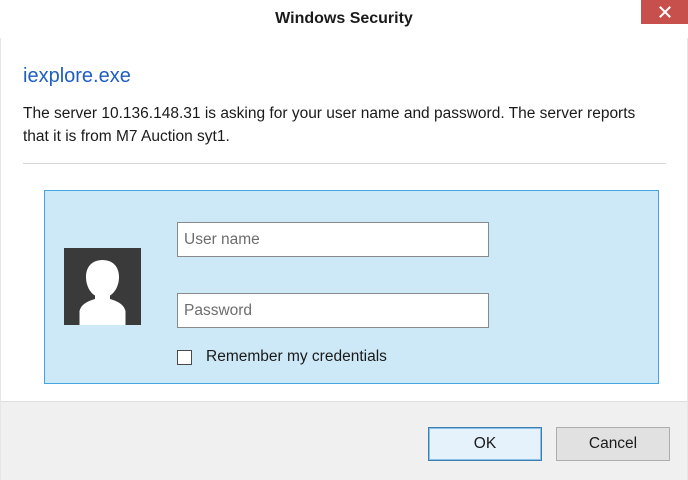 The width and height of the screenshot is (688, 480). I want to click on cancel-button: Cancel, so click(613, 444).